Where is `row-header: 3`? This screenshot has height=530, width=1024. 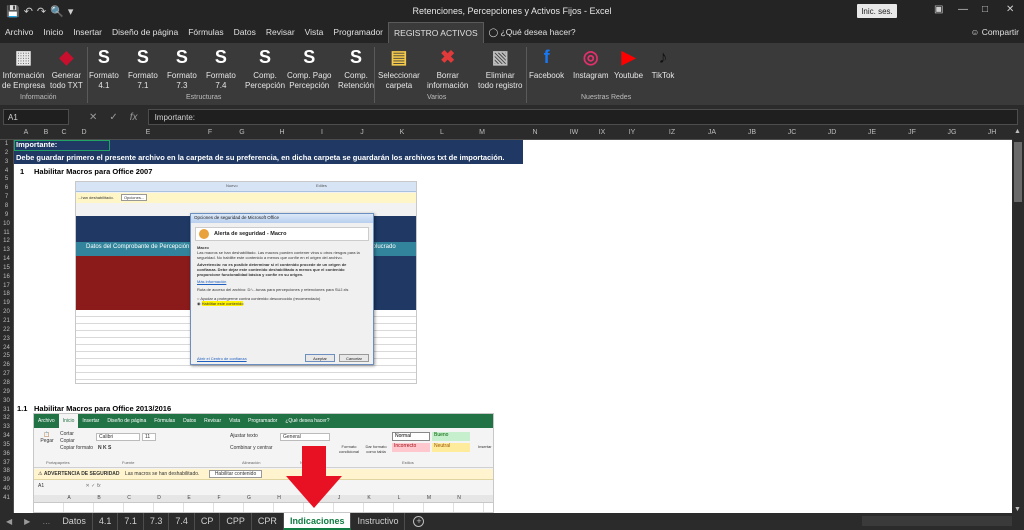
row-header: 3 is located at coordinates (6, 162).